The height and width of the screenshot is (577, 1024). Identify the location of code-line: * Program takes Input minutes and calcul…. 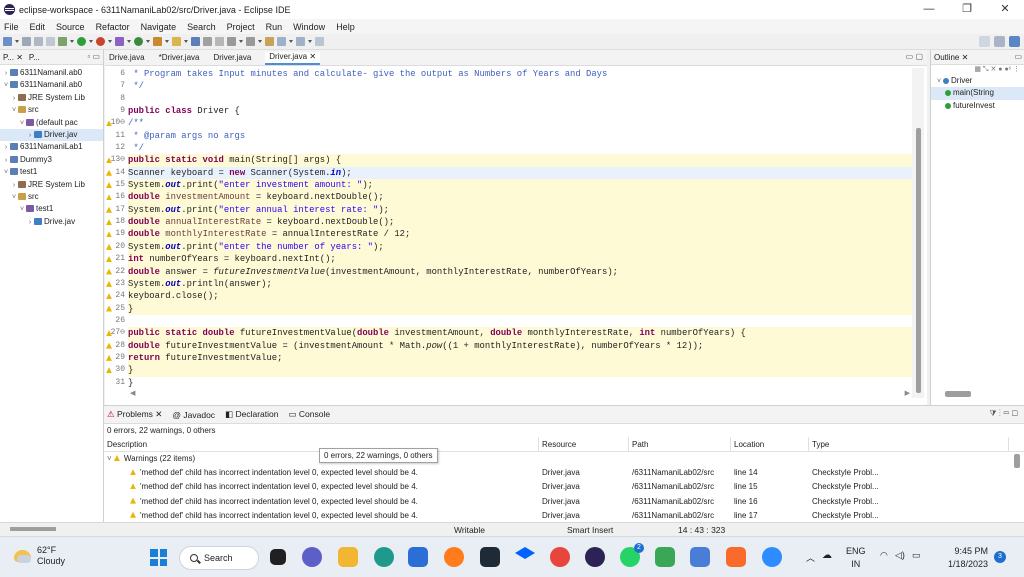
(521, 74).